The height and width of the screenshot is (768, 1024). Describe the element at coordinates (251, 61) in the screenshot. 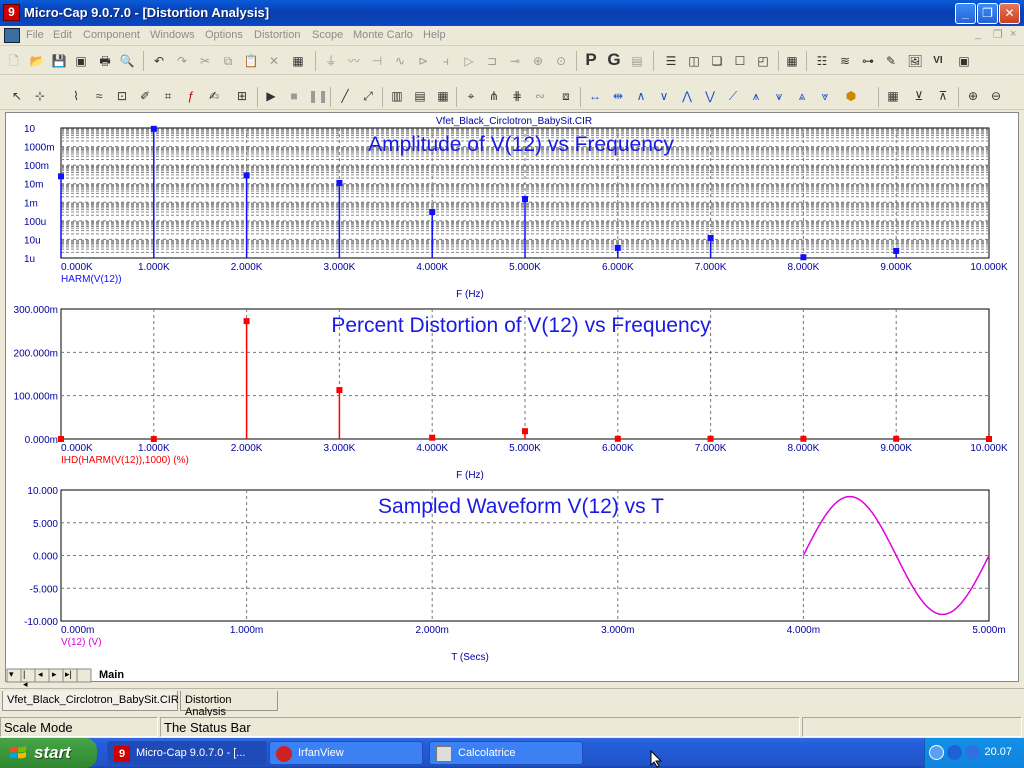

I see `paste-icon: 📋` at that location.